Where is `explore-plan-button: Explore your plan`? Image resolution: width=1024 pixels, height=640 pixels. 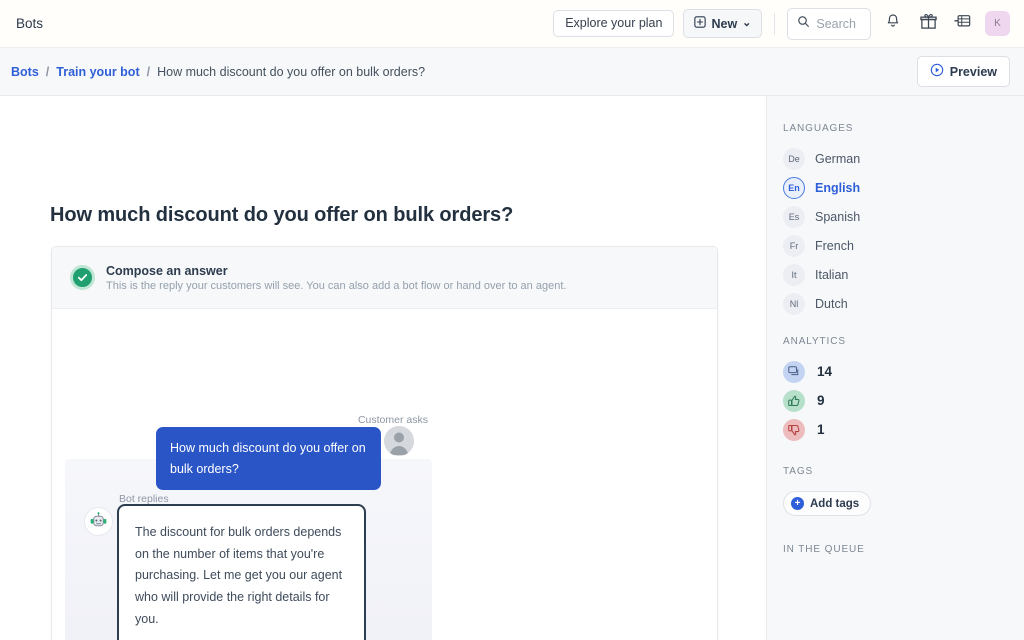 explore-plan-button: Explore your plan is located at coordinates (614, 23).